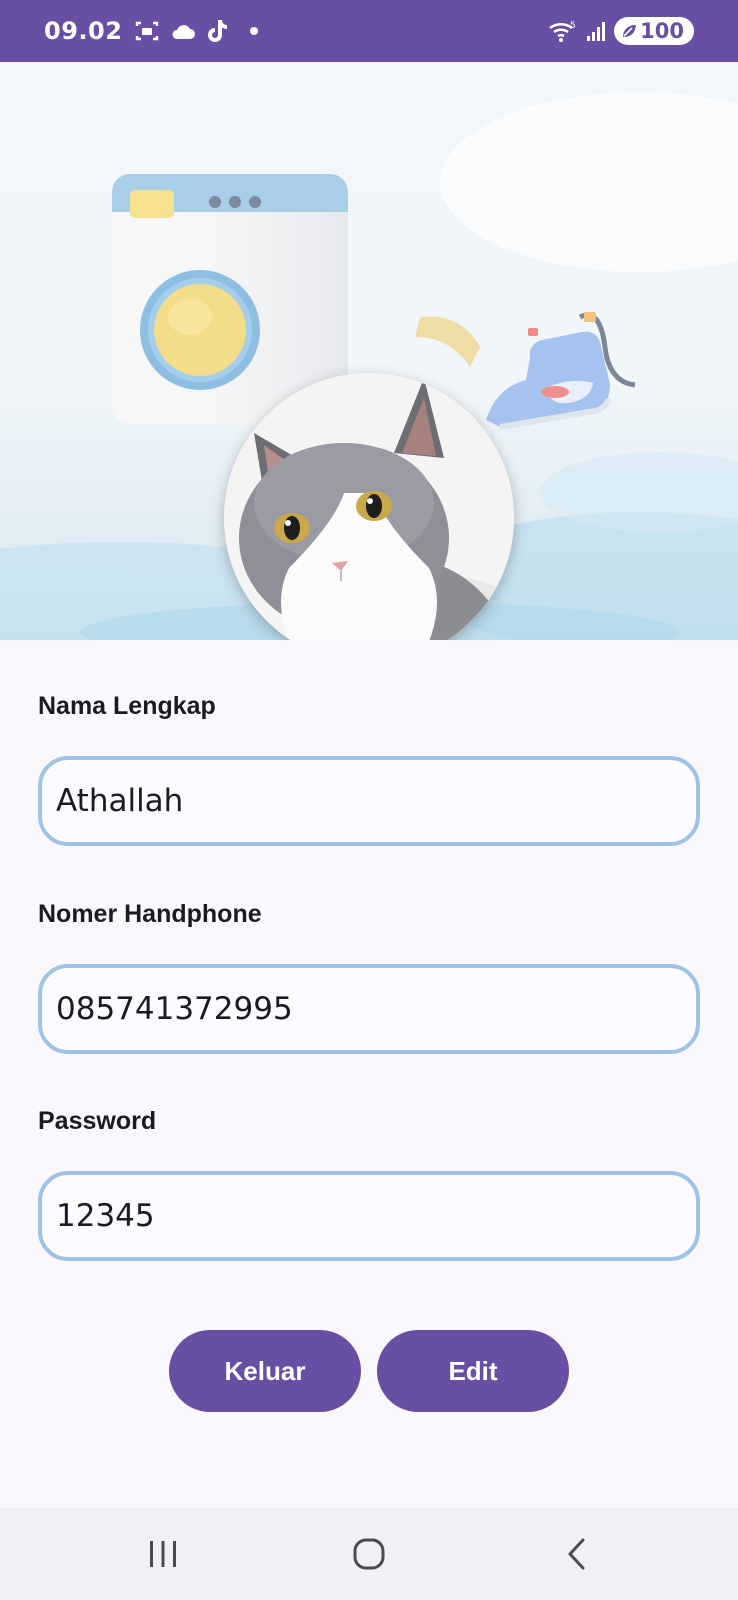  I want to click on battery-indicator: 100, so click(654, 31).